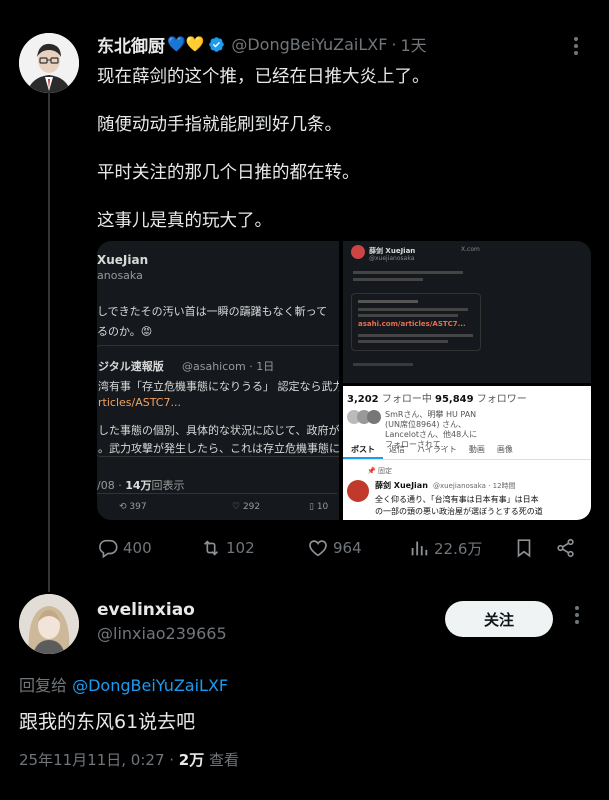 The image size is (609, 800). What do you see at coordinates (240, 548) in the screenshot?
I see `retweet-count: 102` at bounding box center [240, 548].